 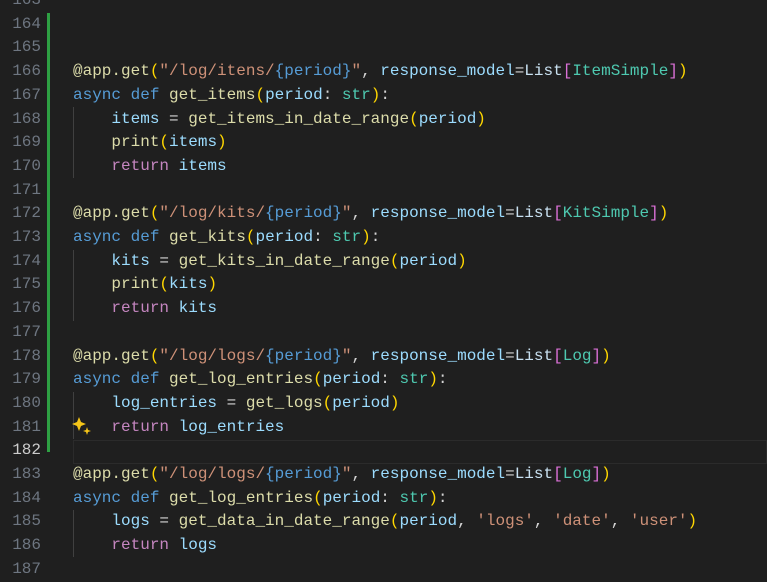 What do you see at coordinates (97, 379) in the screenshot?
I see `code-token: async` at bounding box center [97, 379].